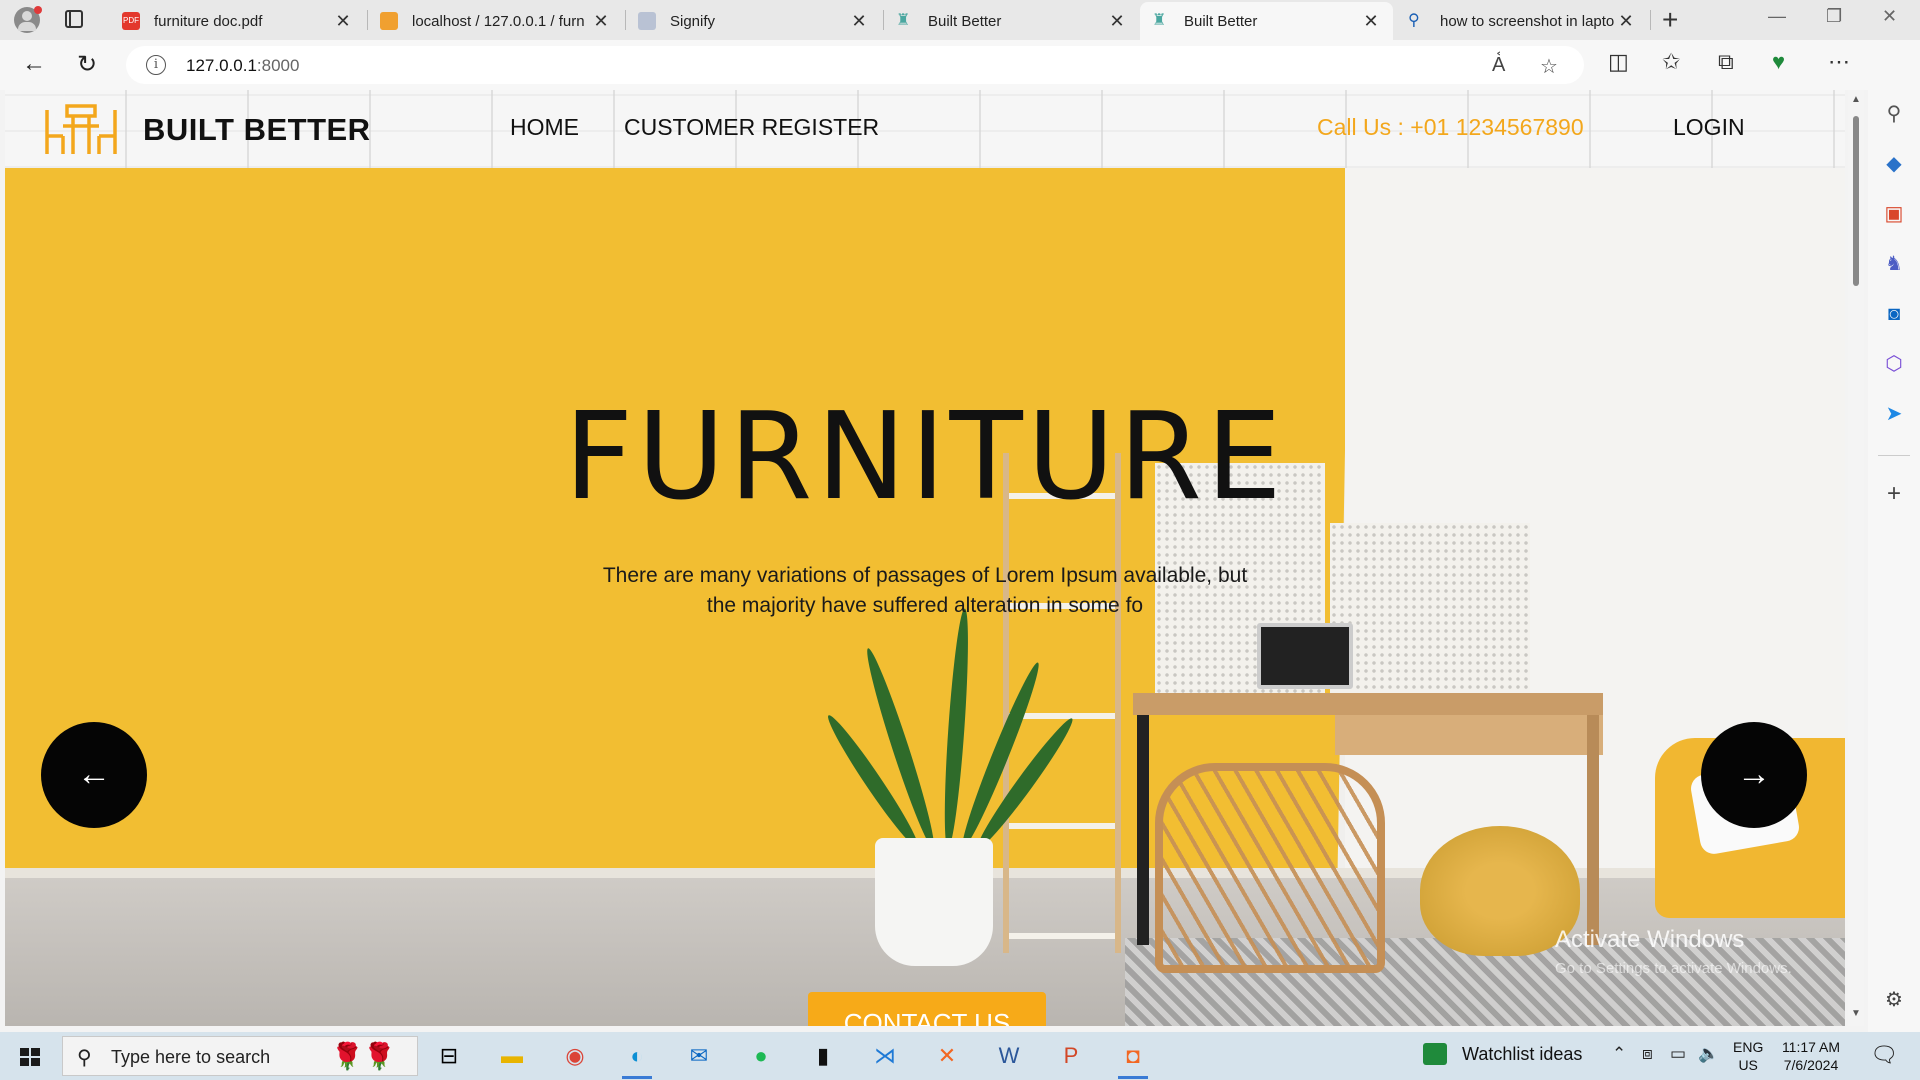 The height and width of the screenshot is (1080, 1920). I want to click on language-code: ENG, so click(1748, 1047).